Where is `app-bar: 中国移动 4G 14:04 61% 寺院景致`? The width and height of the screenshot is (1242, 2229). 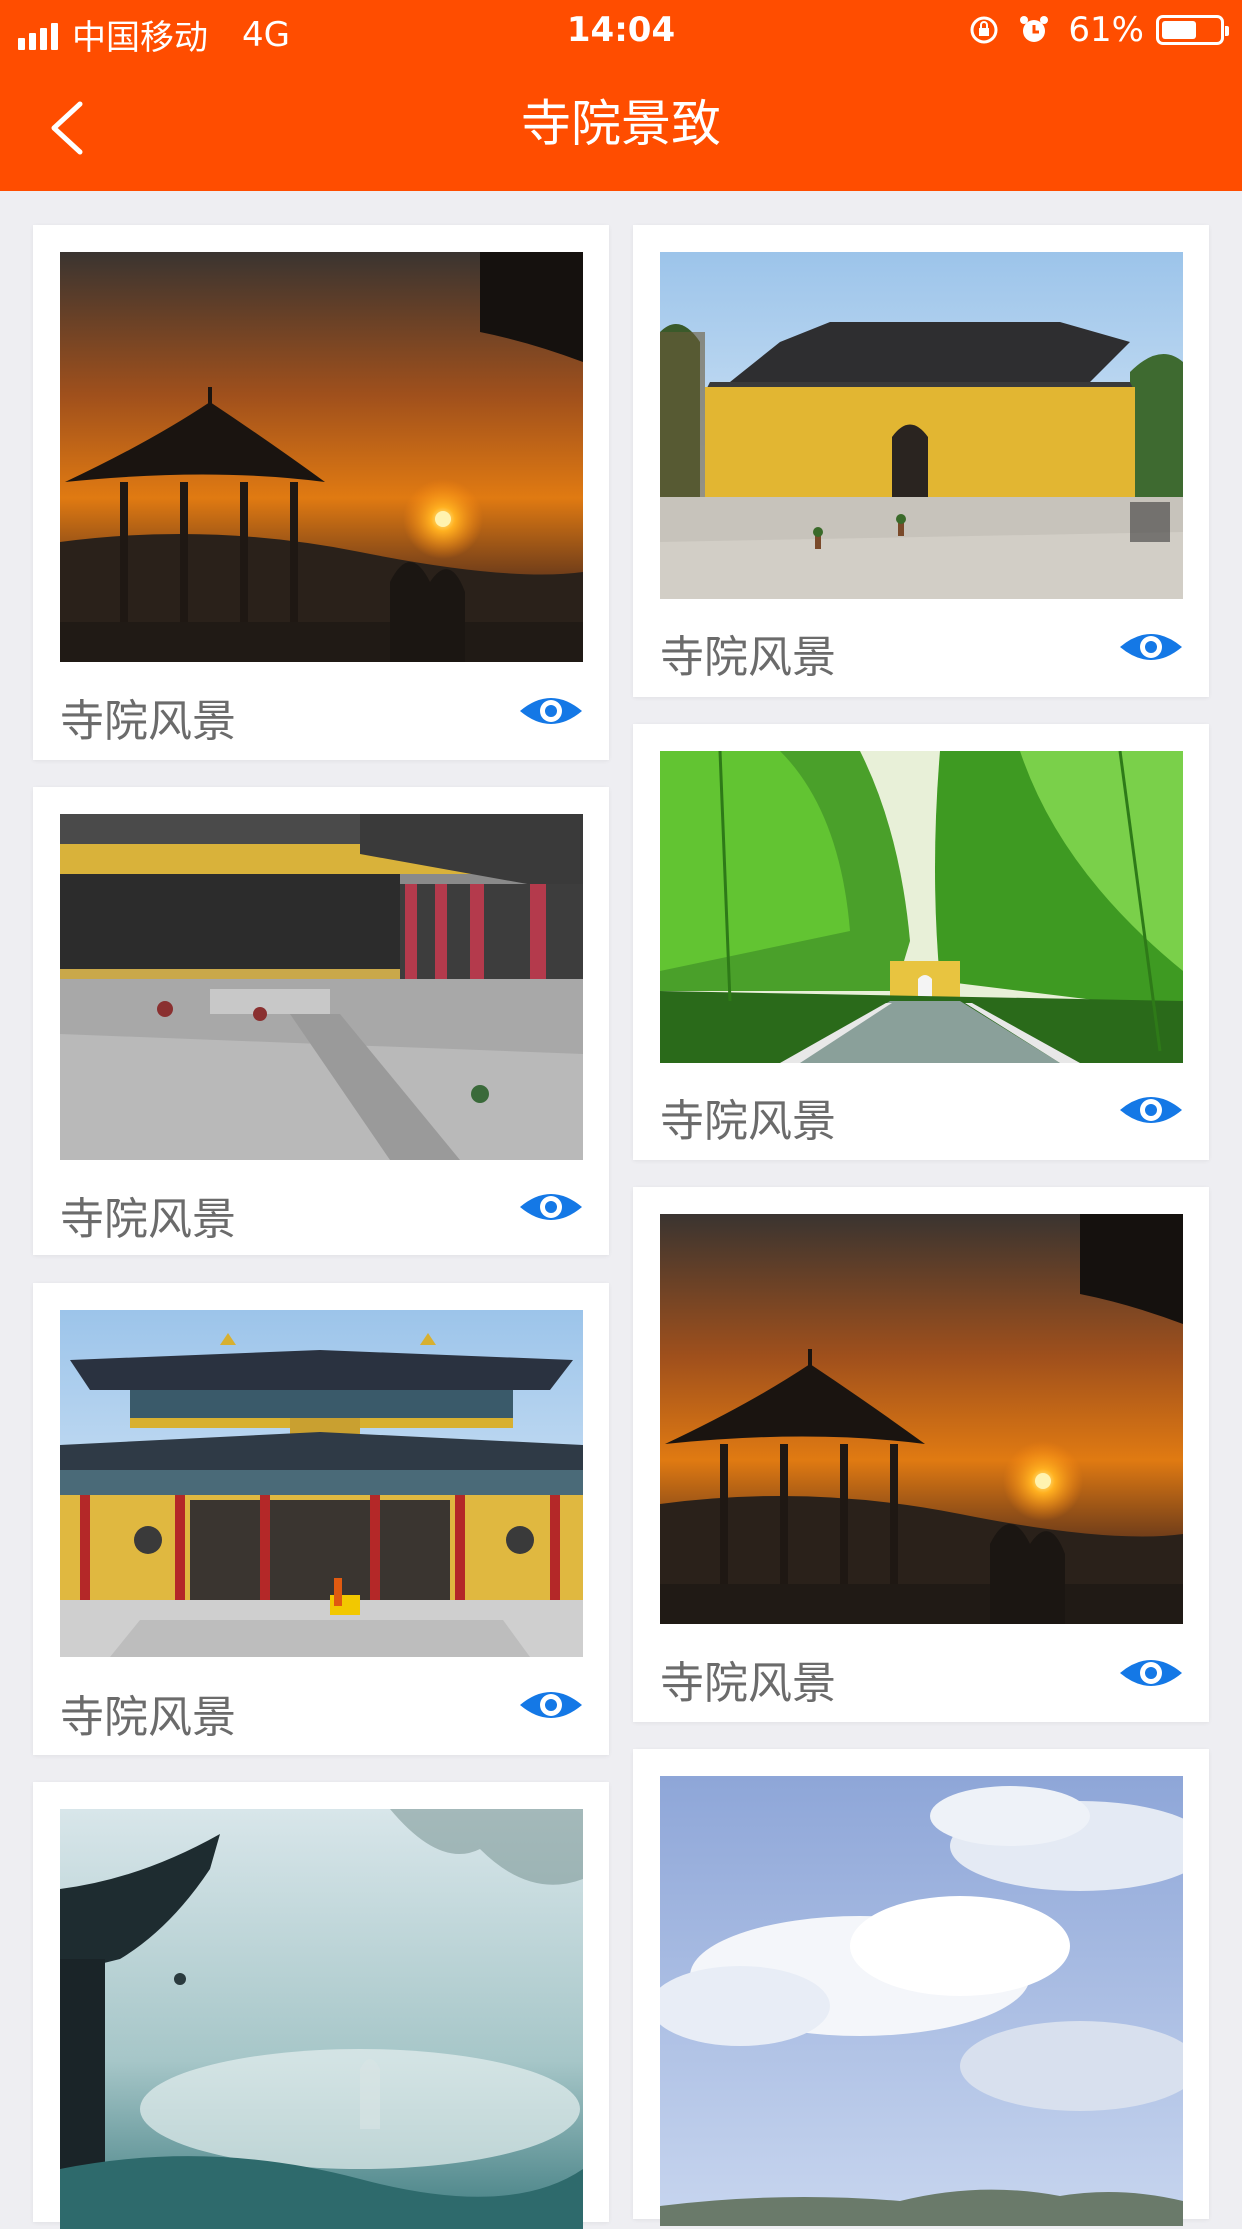 app-bar: 中国移动 4G 14:04 61% 寺院景致 is located at coordinates (621, 95).